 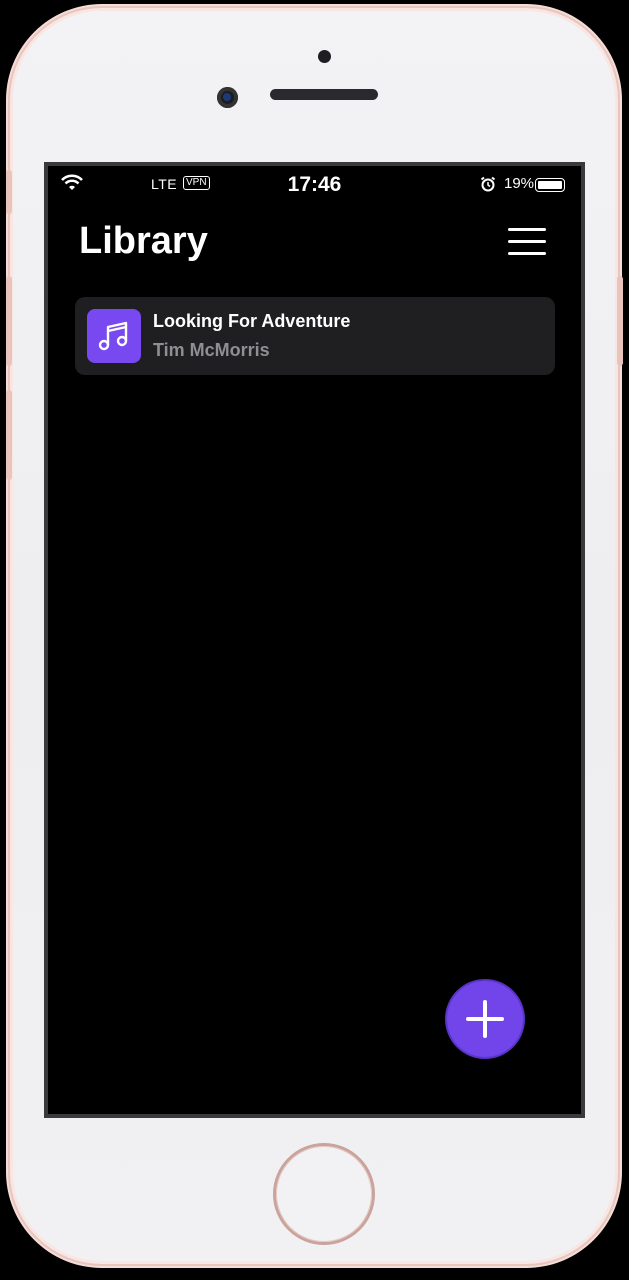 I want to click on track-artwork, so click(x=114, y=336).